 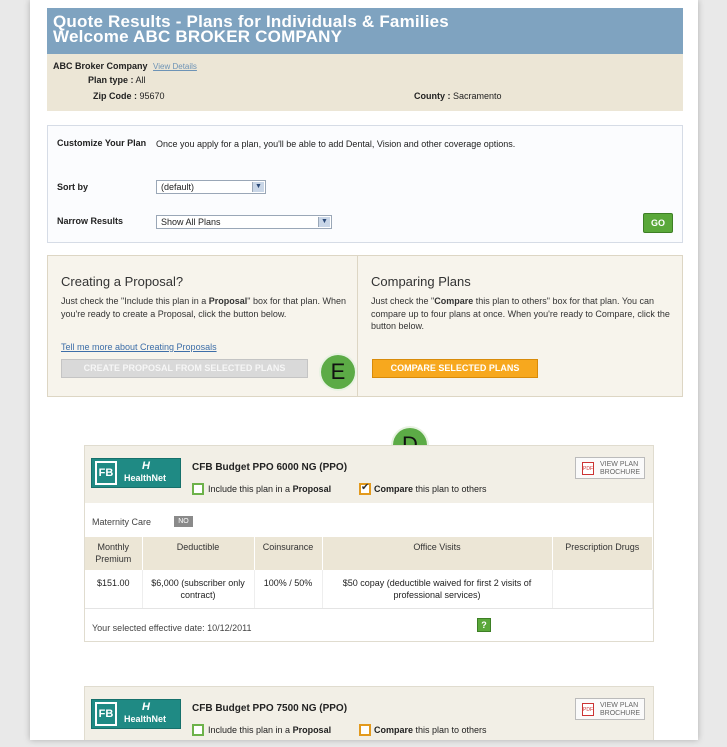 I want to click on effective-date: Your selected effective date: 10/12/2011, so click(x=172, y=628).